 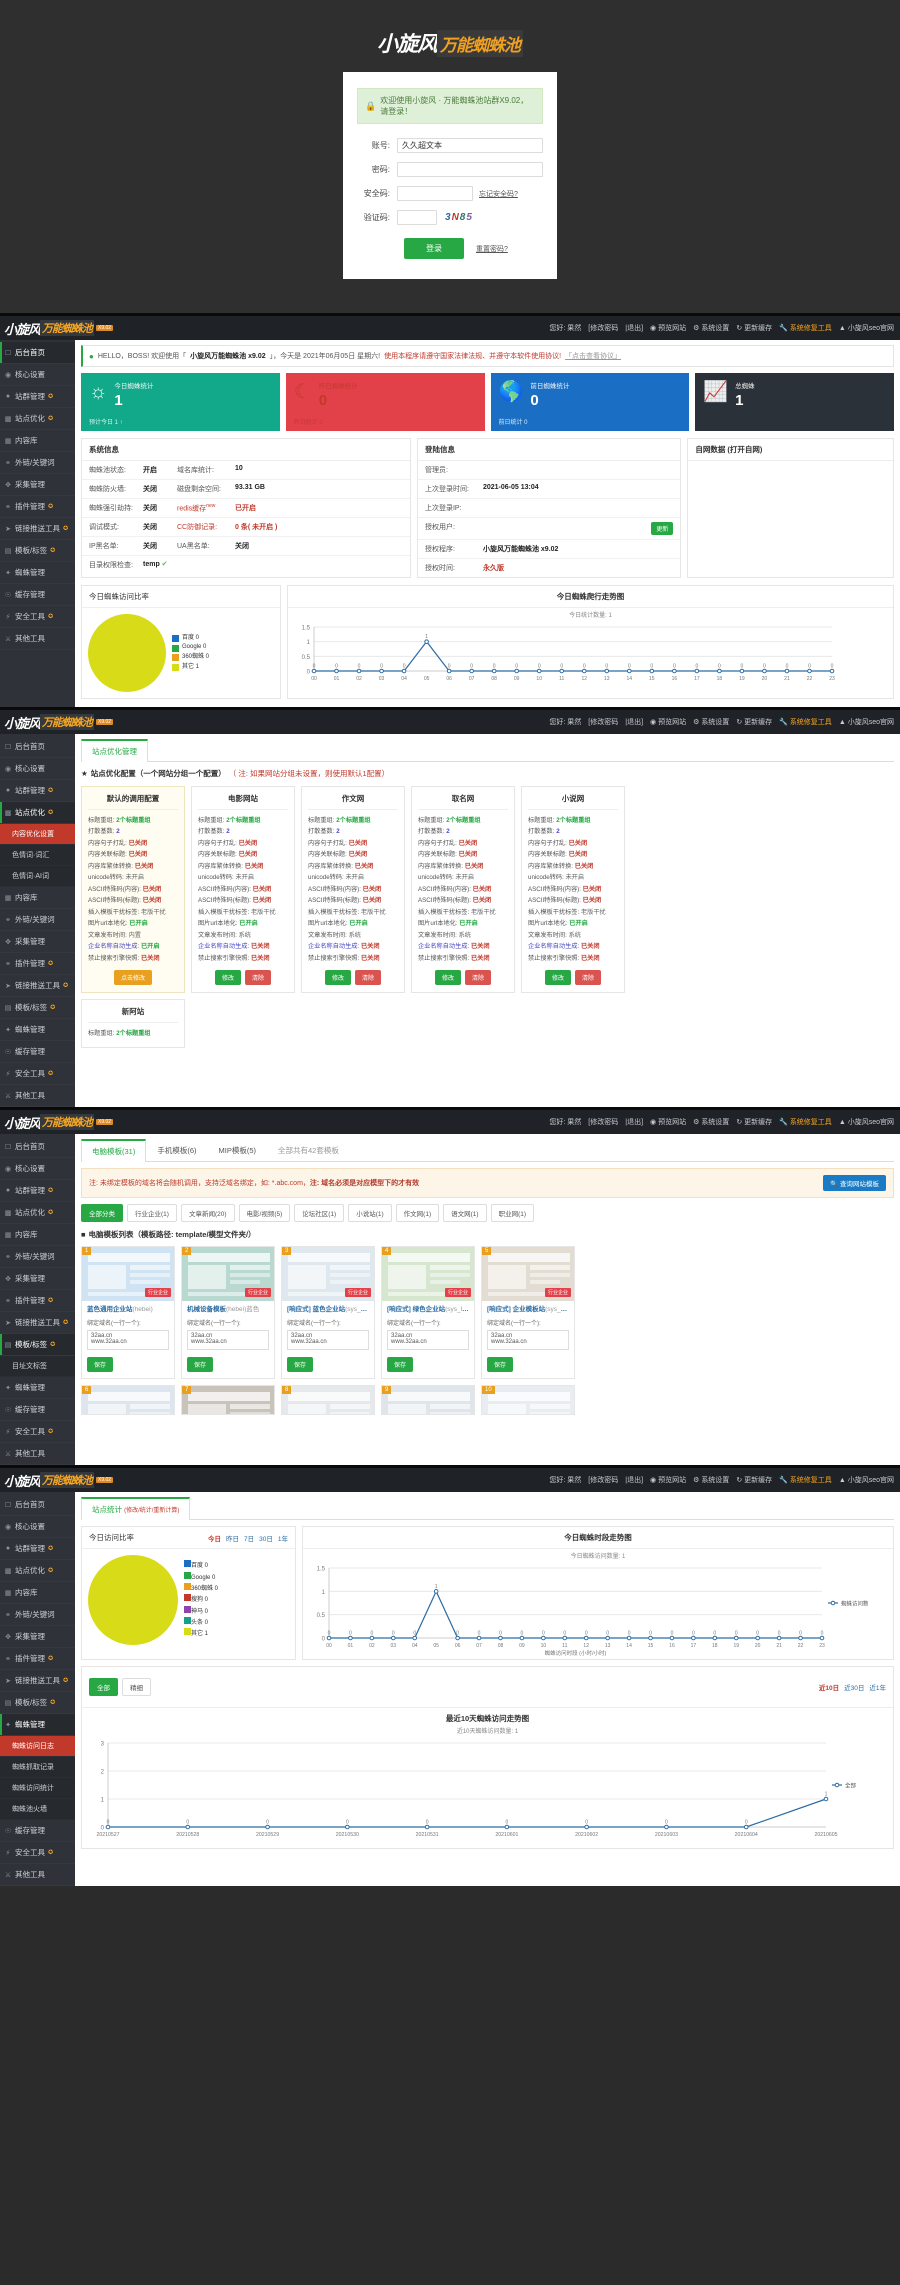 What do you see at coordinates (866, 328) in the screenshot?
I see `official-site-link: ▲ 小旋风seo官网` at bounding box center [866, 328].